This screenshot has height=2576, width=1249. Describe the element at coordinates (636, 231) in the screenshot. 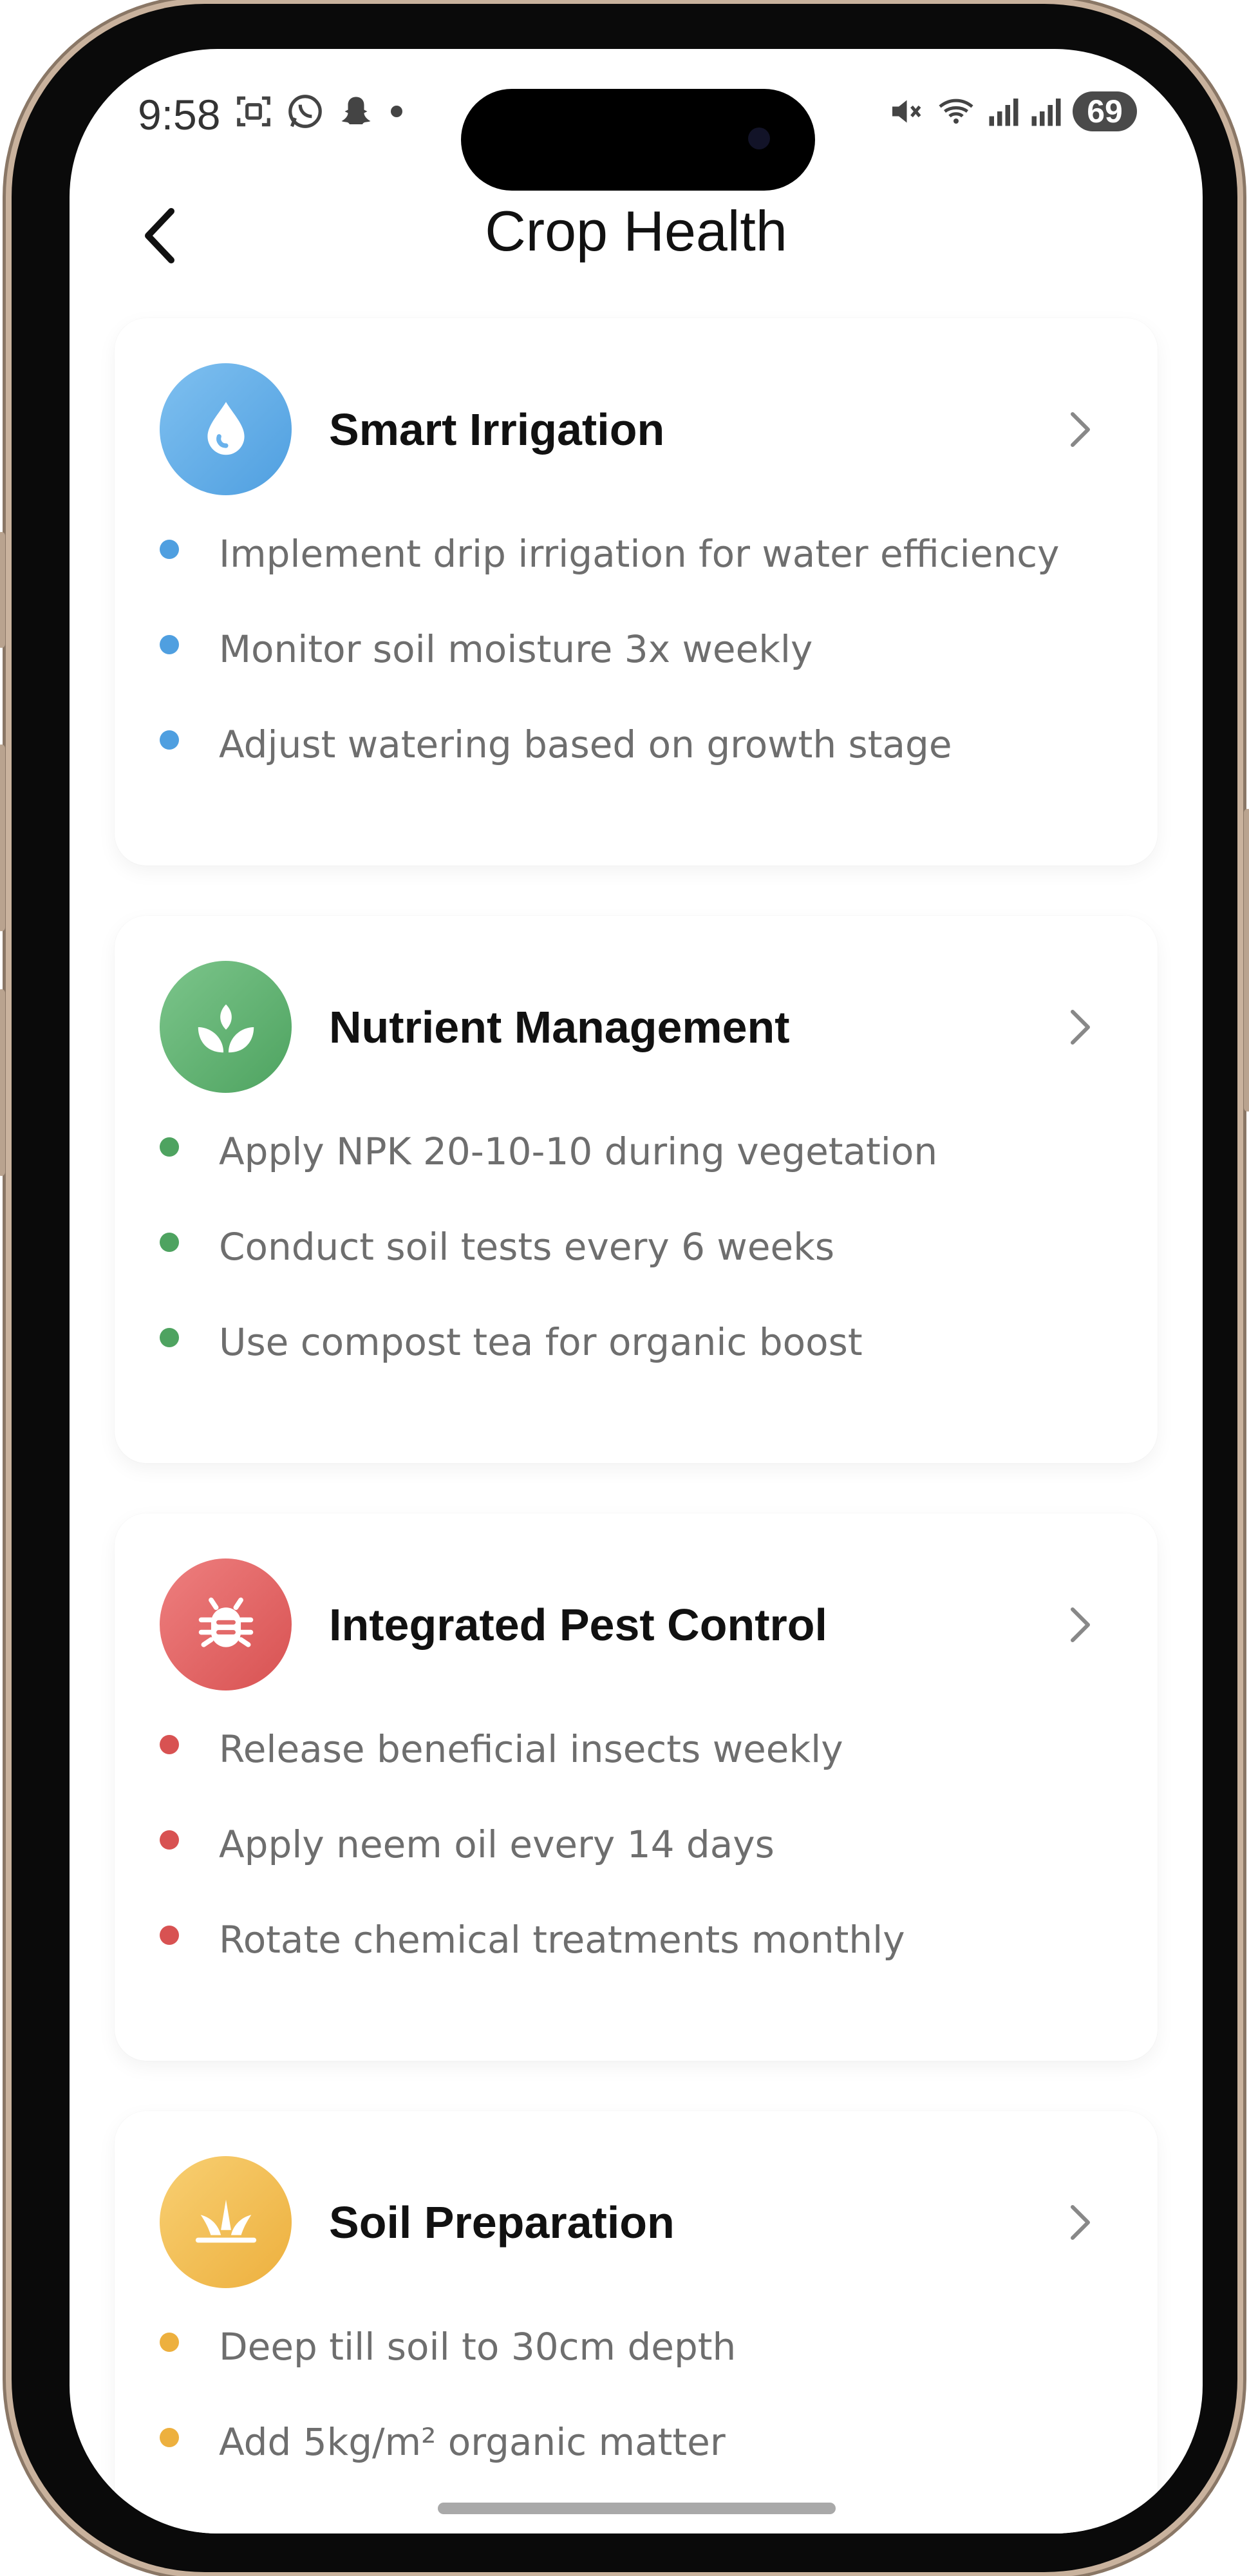

I see `page-title: Crop Health` at that location.